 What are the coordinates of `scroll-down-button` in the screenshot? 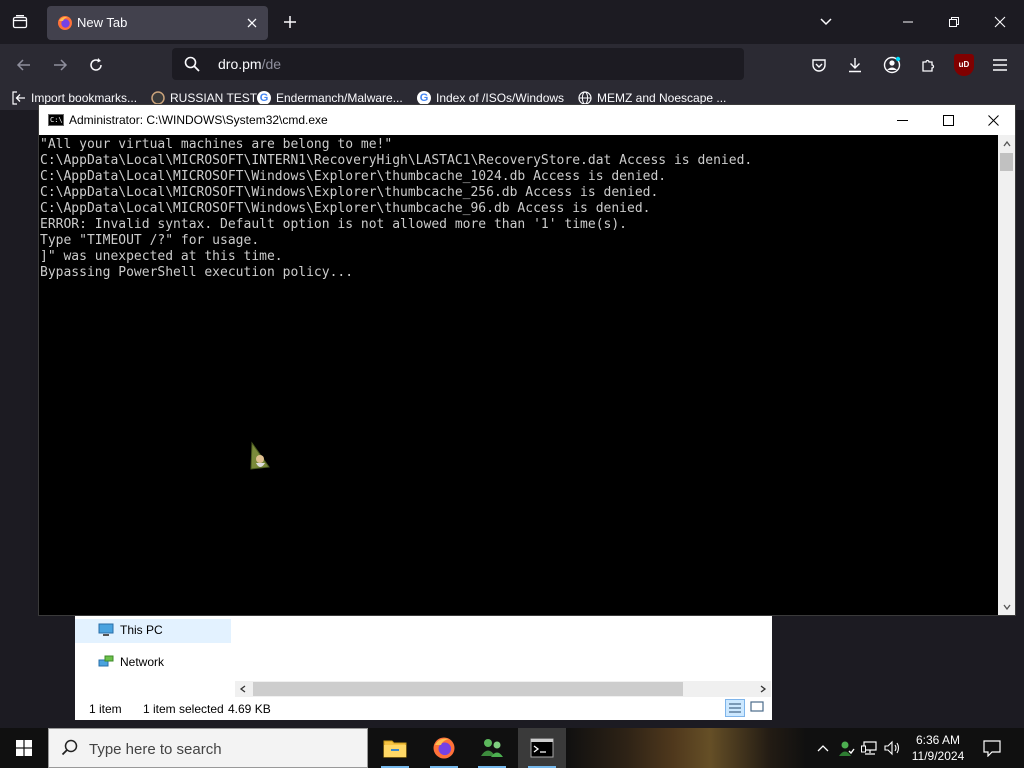 It's located at (1006, 606).